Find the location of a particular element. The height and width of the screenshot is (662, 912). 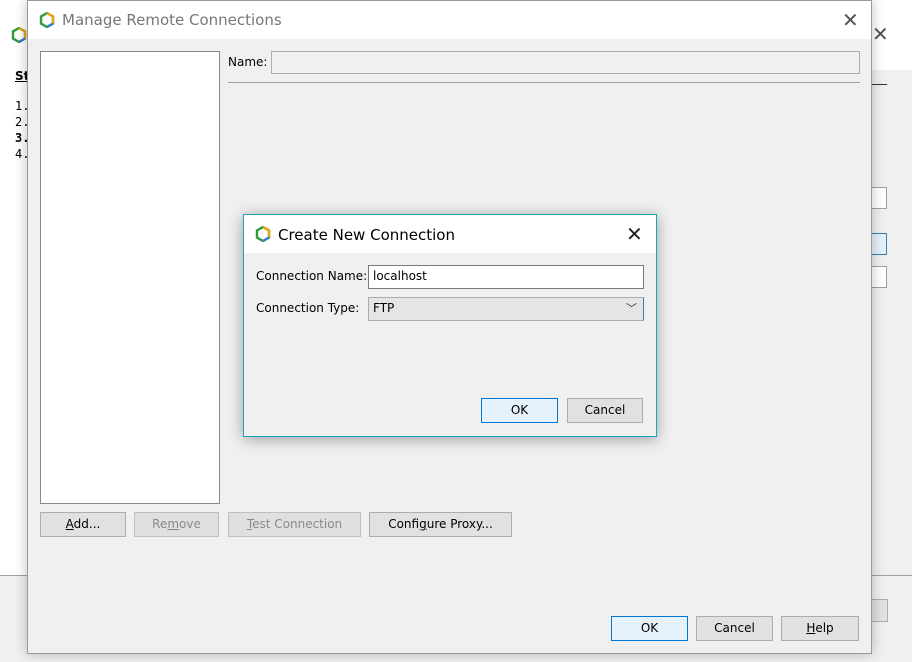

manage-ok-button: OK is located at coordinates (649, 628).